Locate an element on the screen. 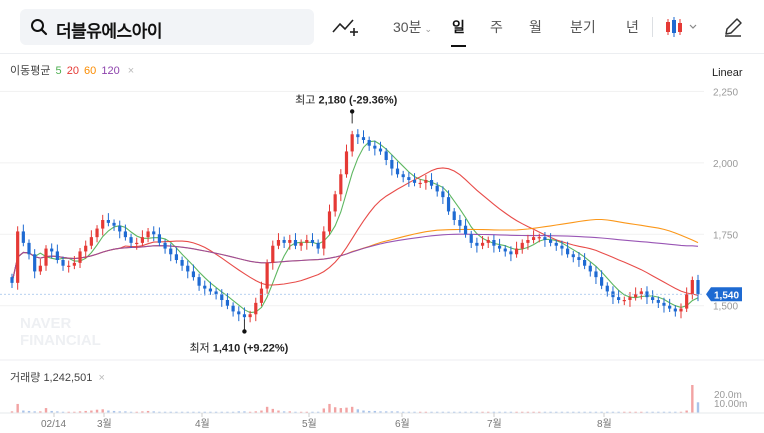 This screenshot has height=433, width=764. tab-30m: 30분 ⌄ is located at coordinates (412, 27).